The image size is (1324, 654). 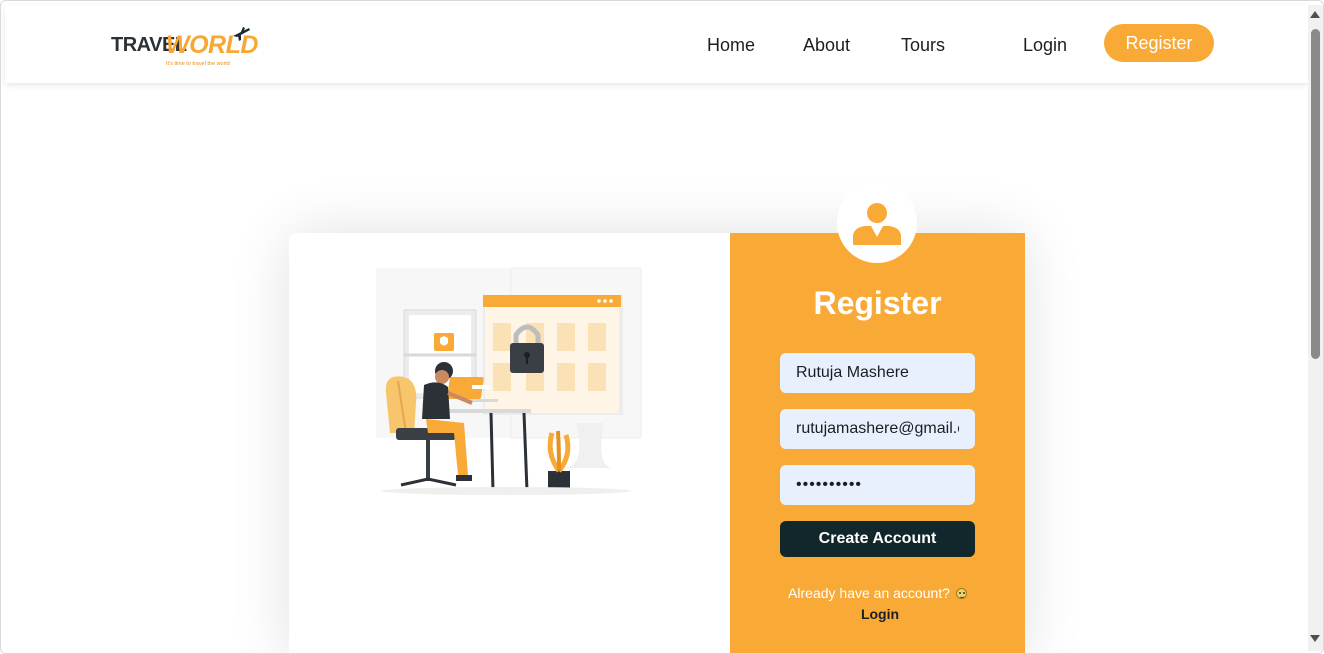 What do you see at coordinates (869, 593) in the screenshot?
I see `already-have-account-label: Already have an account?` at bounding box center [869, 593].